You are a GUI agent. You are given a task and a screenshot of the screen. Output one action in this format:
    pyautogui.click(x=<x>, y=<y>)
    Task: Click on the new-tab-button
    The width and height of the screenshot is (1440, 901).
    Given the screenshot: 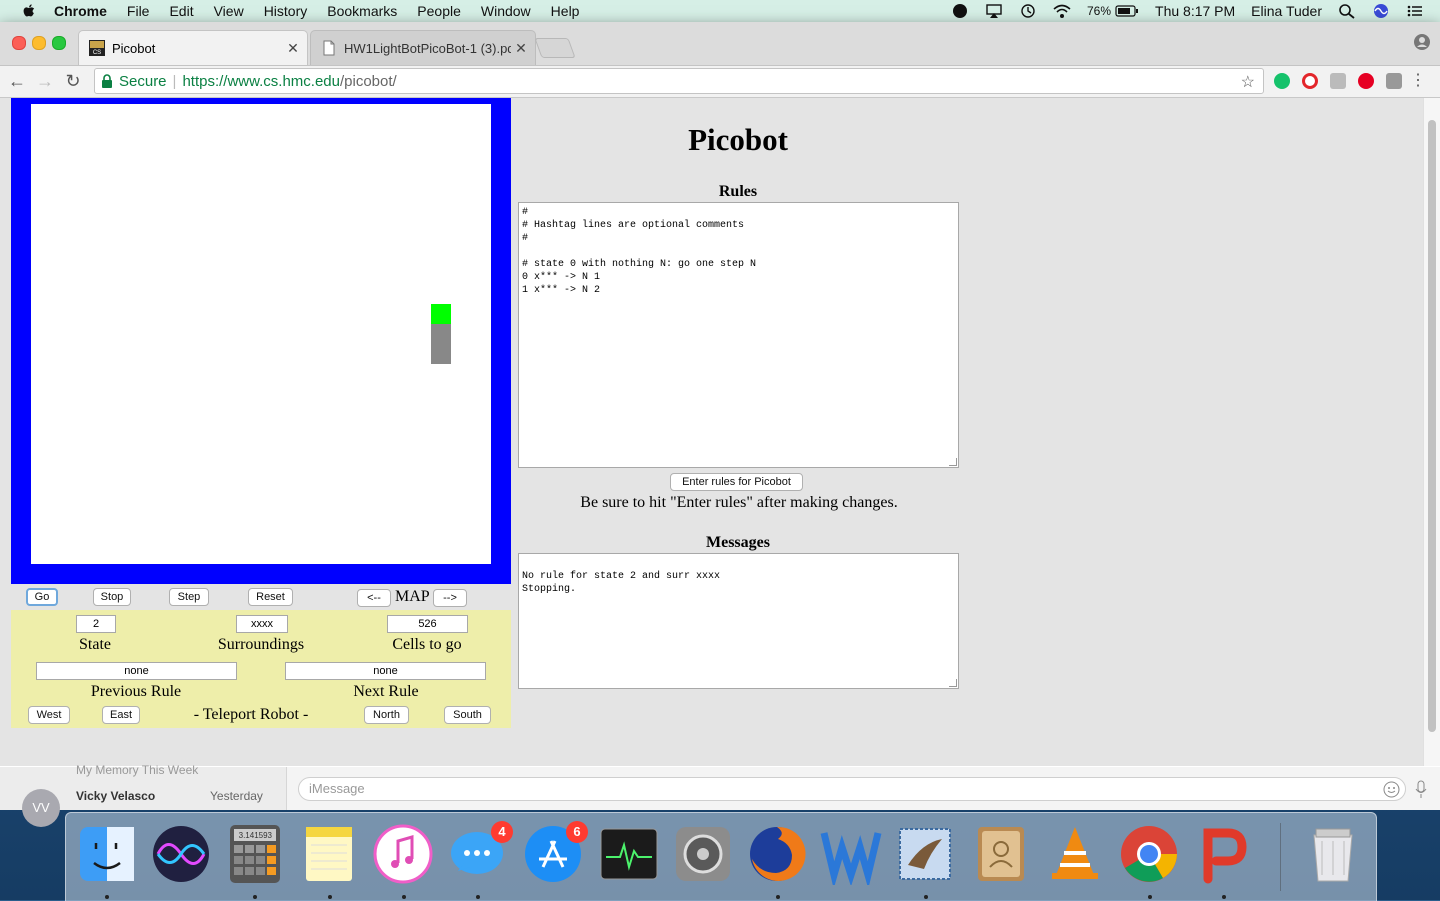 What is the action you would take?
    pyautogui.click(x=555, y=48)
    